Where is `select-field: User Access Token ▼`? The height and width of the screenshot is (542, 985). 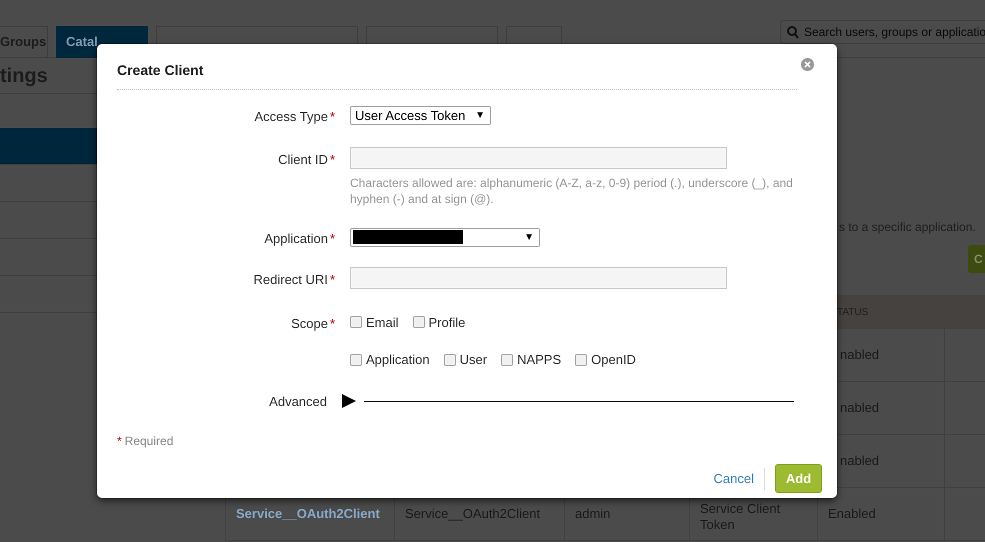
select-field: User Access Token ▼ is located at coordinates (420, 115).